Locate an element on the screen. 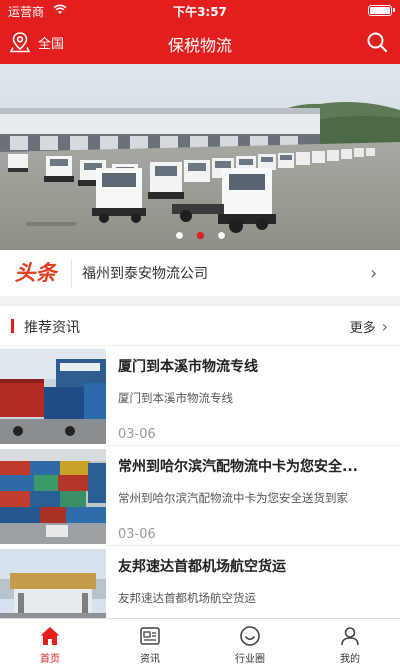 The width and height of the screenshot is (400, 666). news-desc: 常州到哈尔滨汽配物流中卡为您安全送货到家 is located at coordinates (233, 498).